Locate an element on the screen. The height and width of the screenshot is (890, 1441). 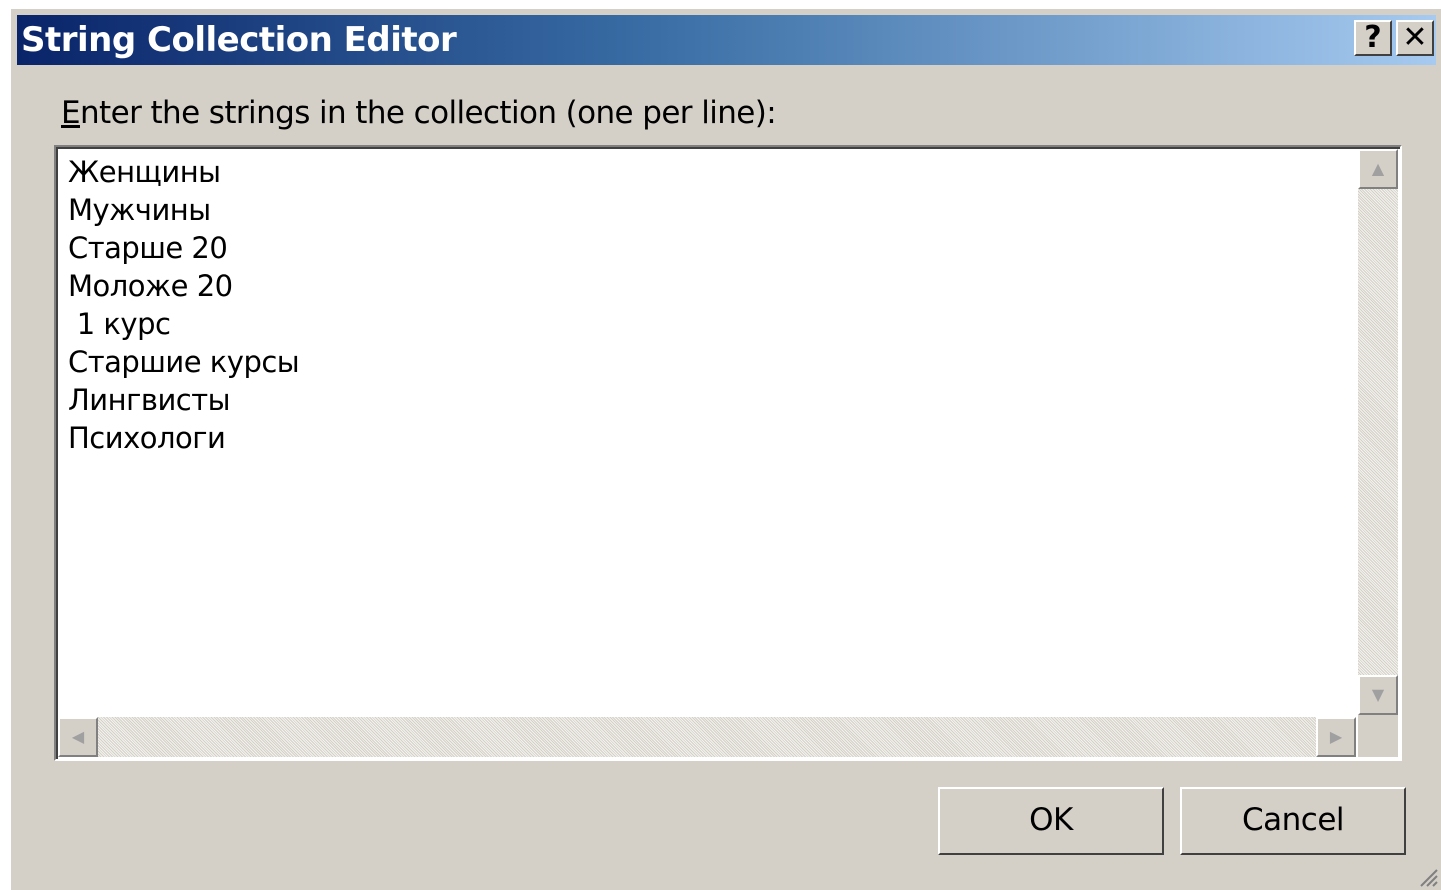
close-button: ✕ is located at coordinates (1415, 38).